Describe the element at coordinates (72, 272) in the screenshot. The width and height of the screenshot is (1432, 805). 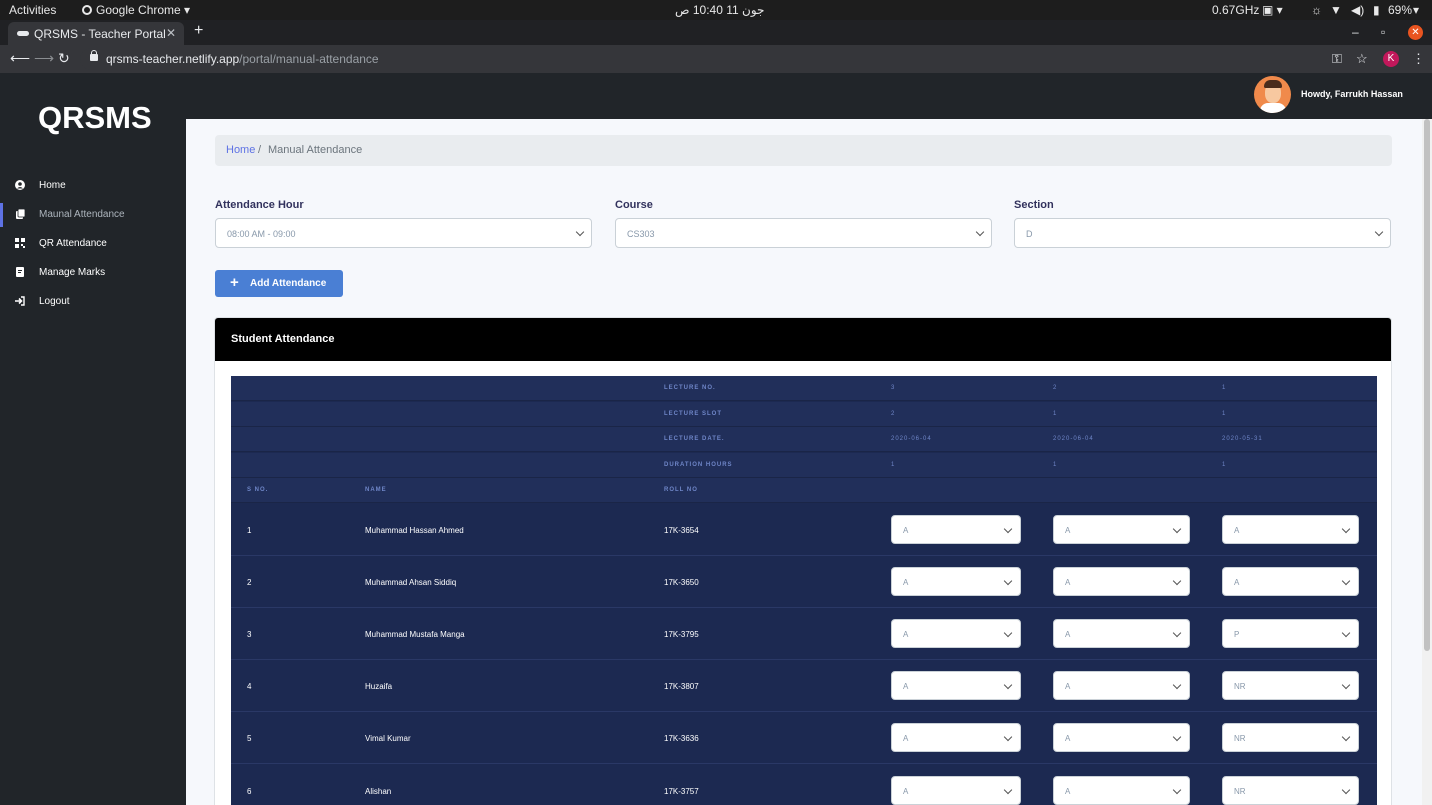
I see `sidebar-item-label: Manage Marks` at that location.